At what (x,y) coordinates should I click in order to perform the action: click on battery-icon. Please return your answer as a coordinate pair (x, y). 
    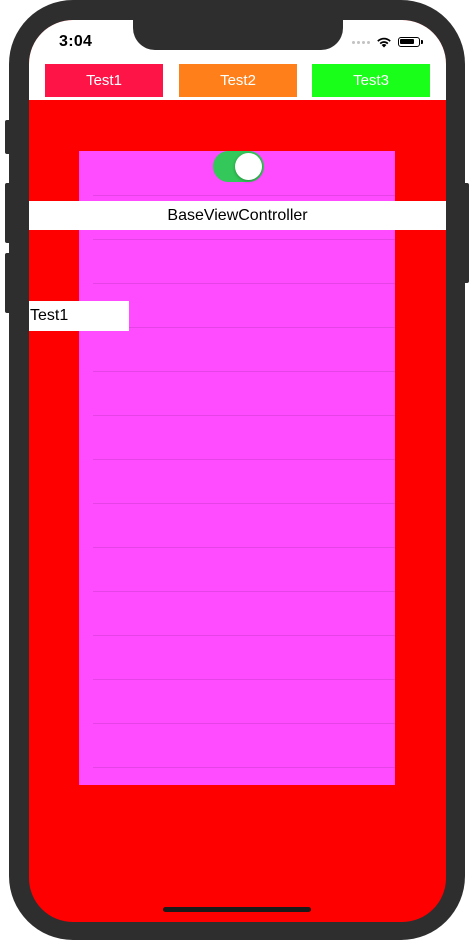
    Looking at the image, I should click on (410, 42).